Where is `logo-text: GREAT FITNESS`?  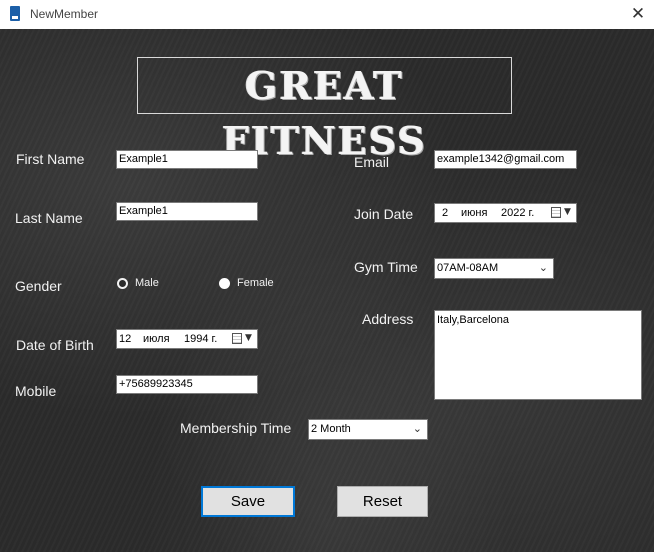
logo-text: GREAT FITNESS is located at coordinates (324, 113).